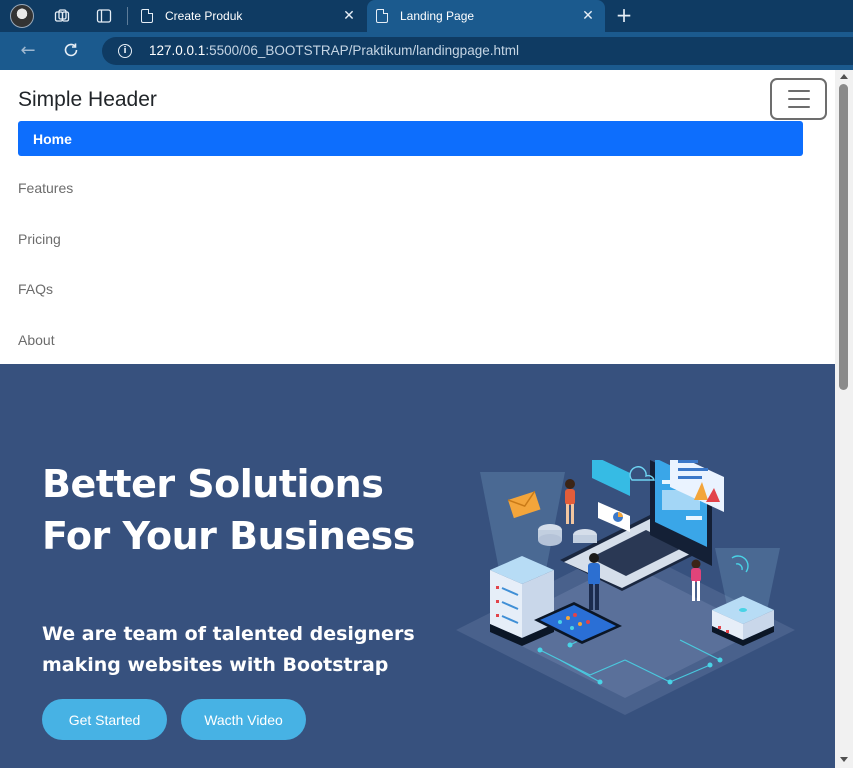 This screenshot has height=768, width=853. Describe the element at coordinates (410, 340) in the screenshot. I see `nav-item-about: About` at that location.